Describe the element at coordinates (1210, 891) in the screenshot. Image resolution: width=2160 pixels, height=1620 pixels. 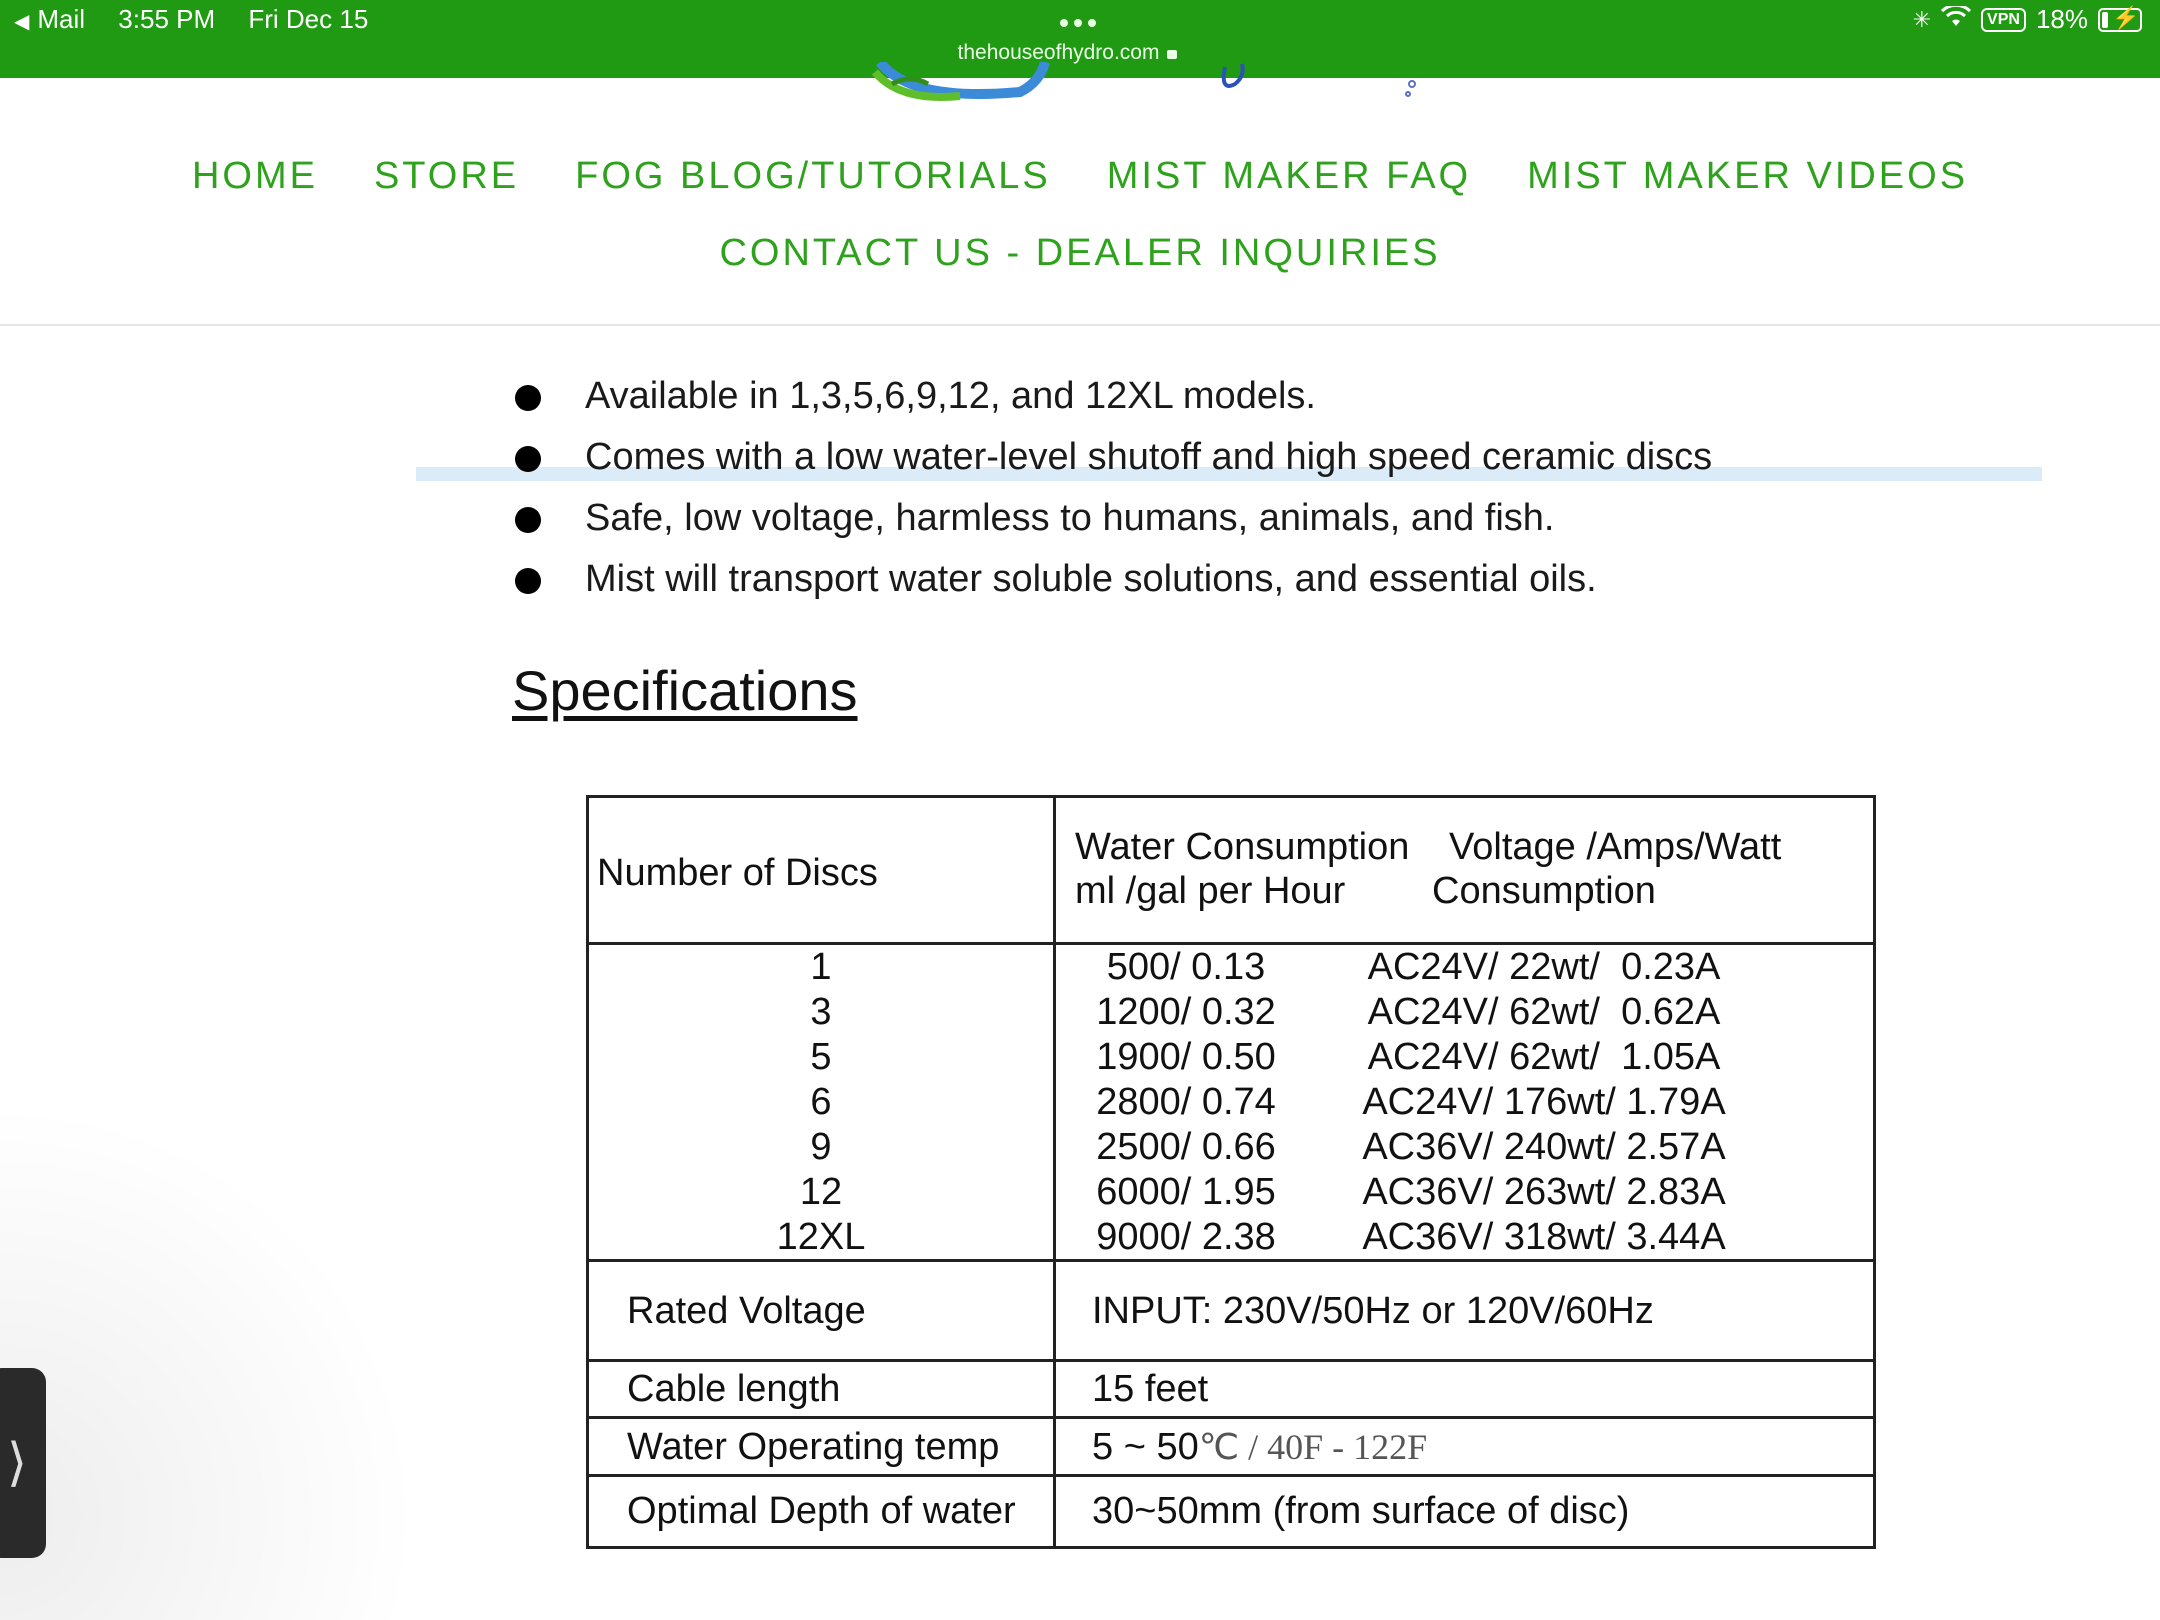
I see `header-water-line2: ml /gal per Hour` at that location.